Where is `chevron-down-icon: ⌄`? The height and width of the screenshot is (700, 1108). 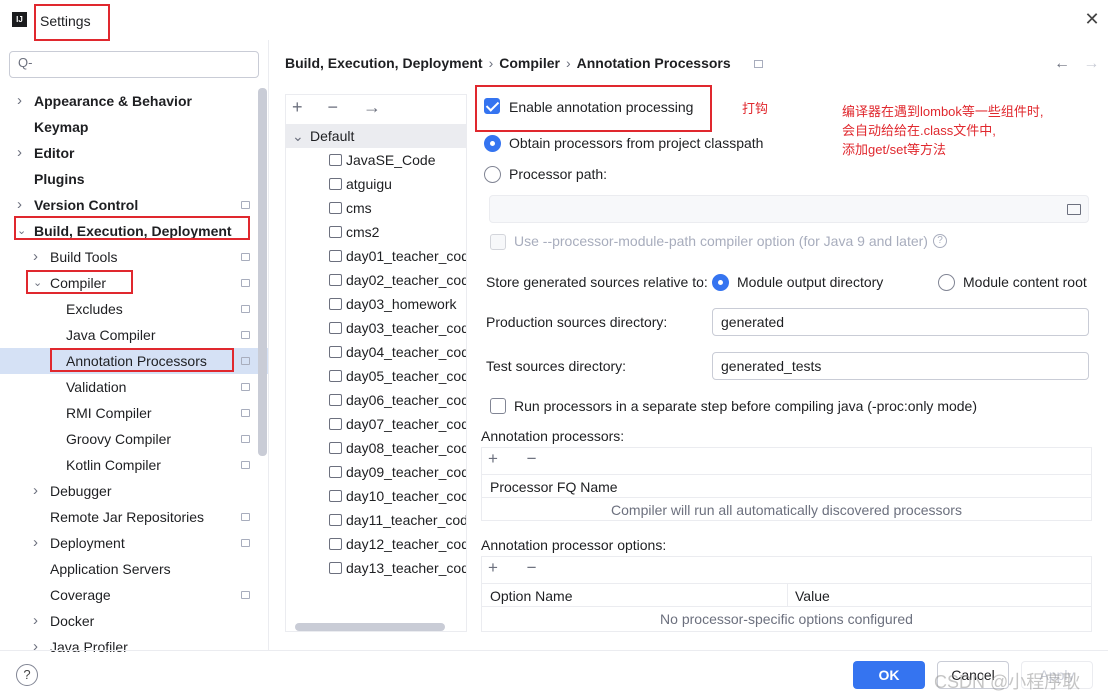
chevron-down-icon: ⌄ is located at coordinates (298, 136).